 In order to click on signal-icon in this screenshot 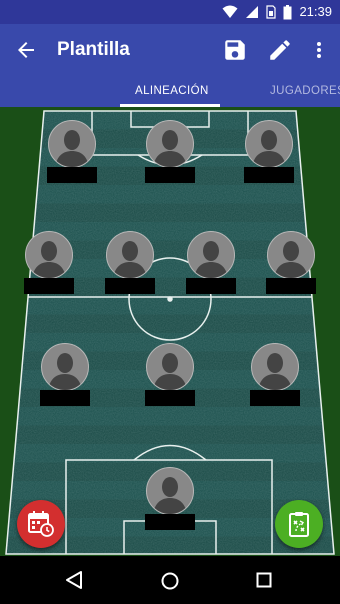, I will do `click(252, 12)`.